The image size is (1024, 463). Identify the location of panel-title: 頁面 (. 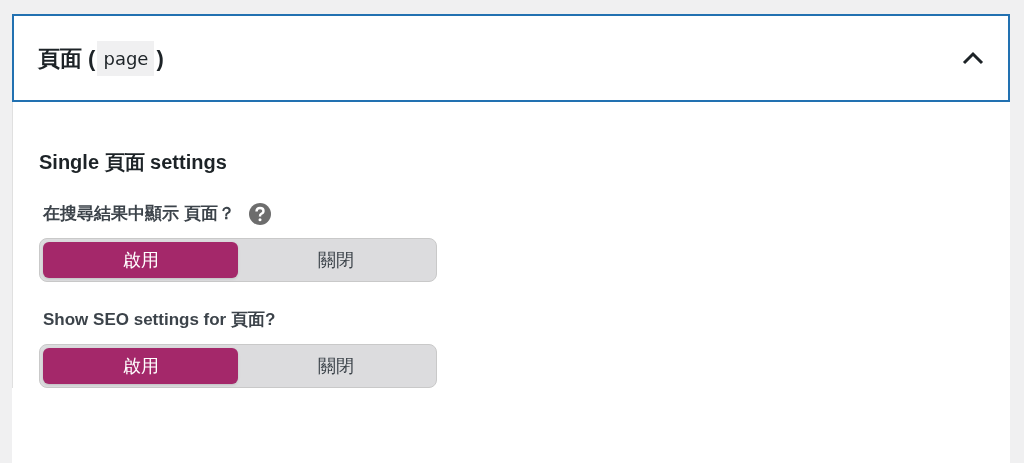
(67, 58).